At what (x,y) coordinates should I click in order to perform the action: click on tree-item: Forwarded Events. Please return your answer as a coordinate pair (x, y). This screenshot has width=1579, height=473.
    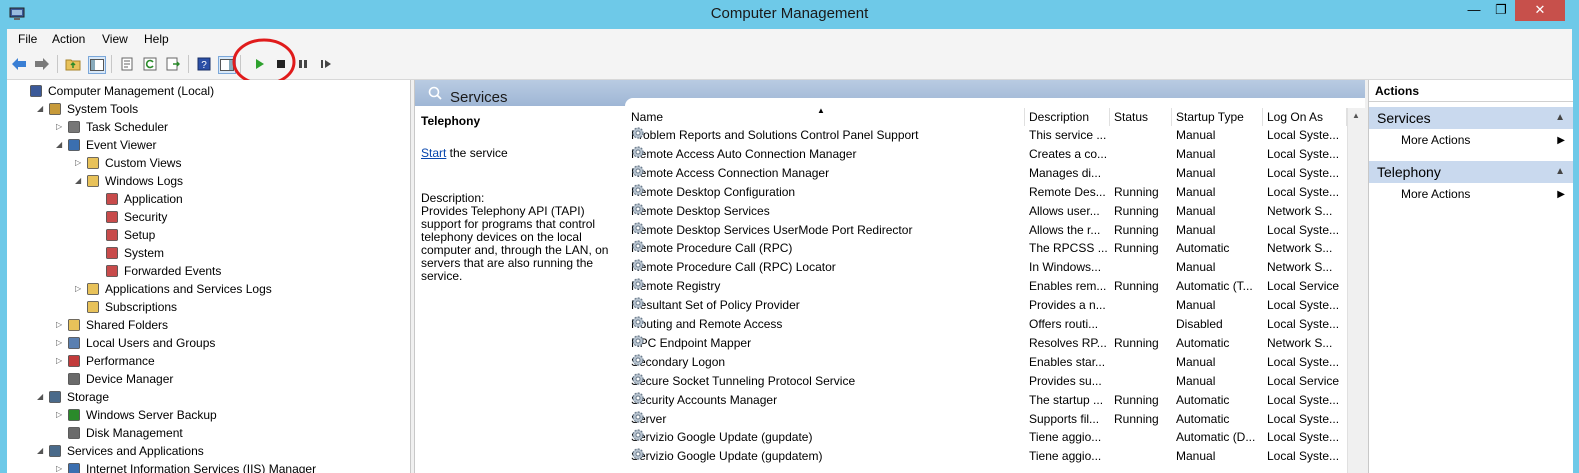
    Looking at the image, I should click on (163, 271).